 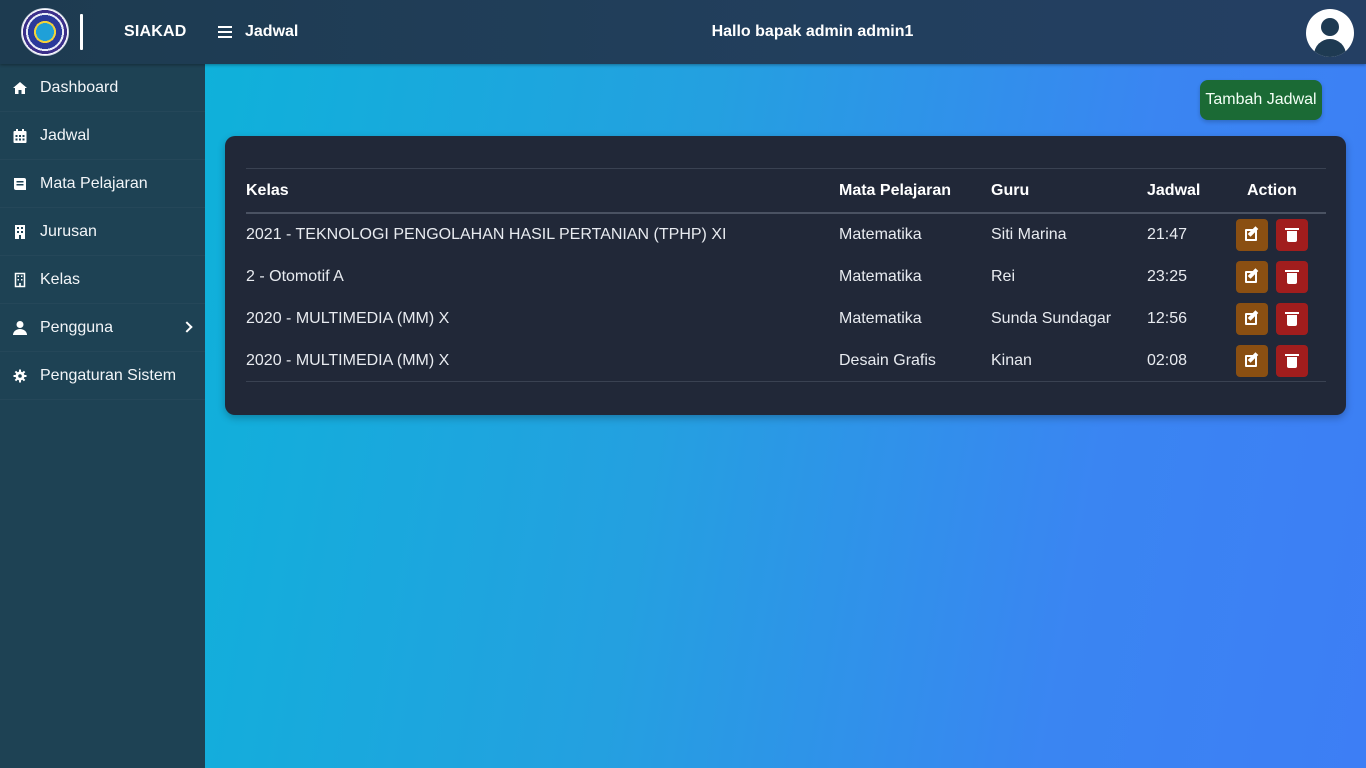 What do you see at coordinates (1167, 318) in the screenshot?
I see `cell-jadwal: 12:56` at bounding box center [1167, 318].